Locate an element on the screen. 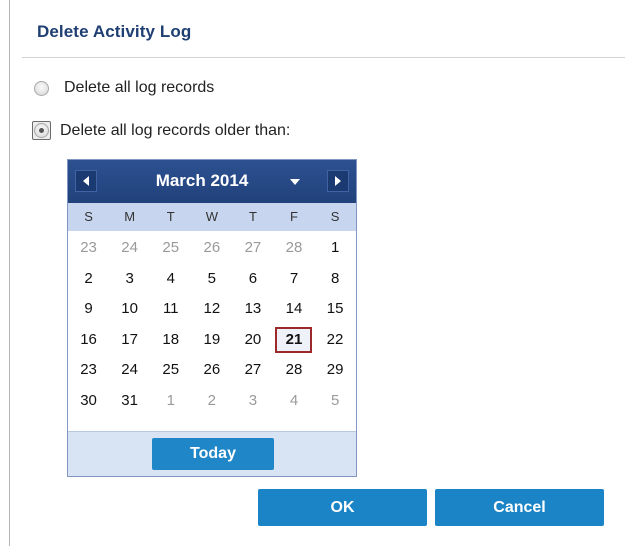  calendar-week-row: 30 31 1 2 3 4 5 is located at coordinates (212, 401).